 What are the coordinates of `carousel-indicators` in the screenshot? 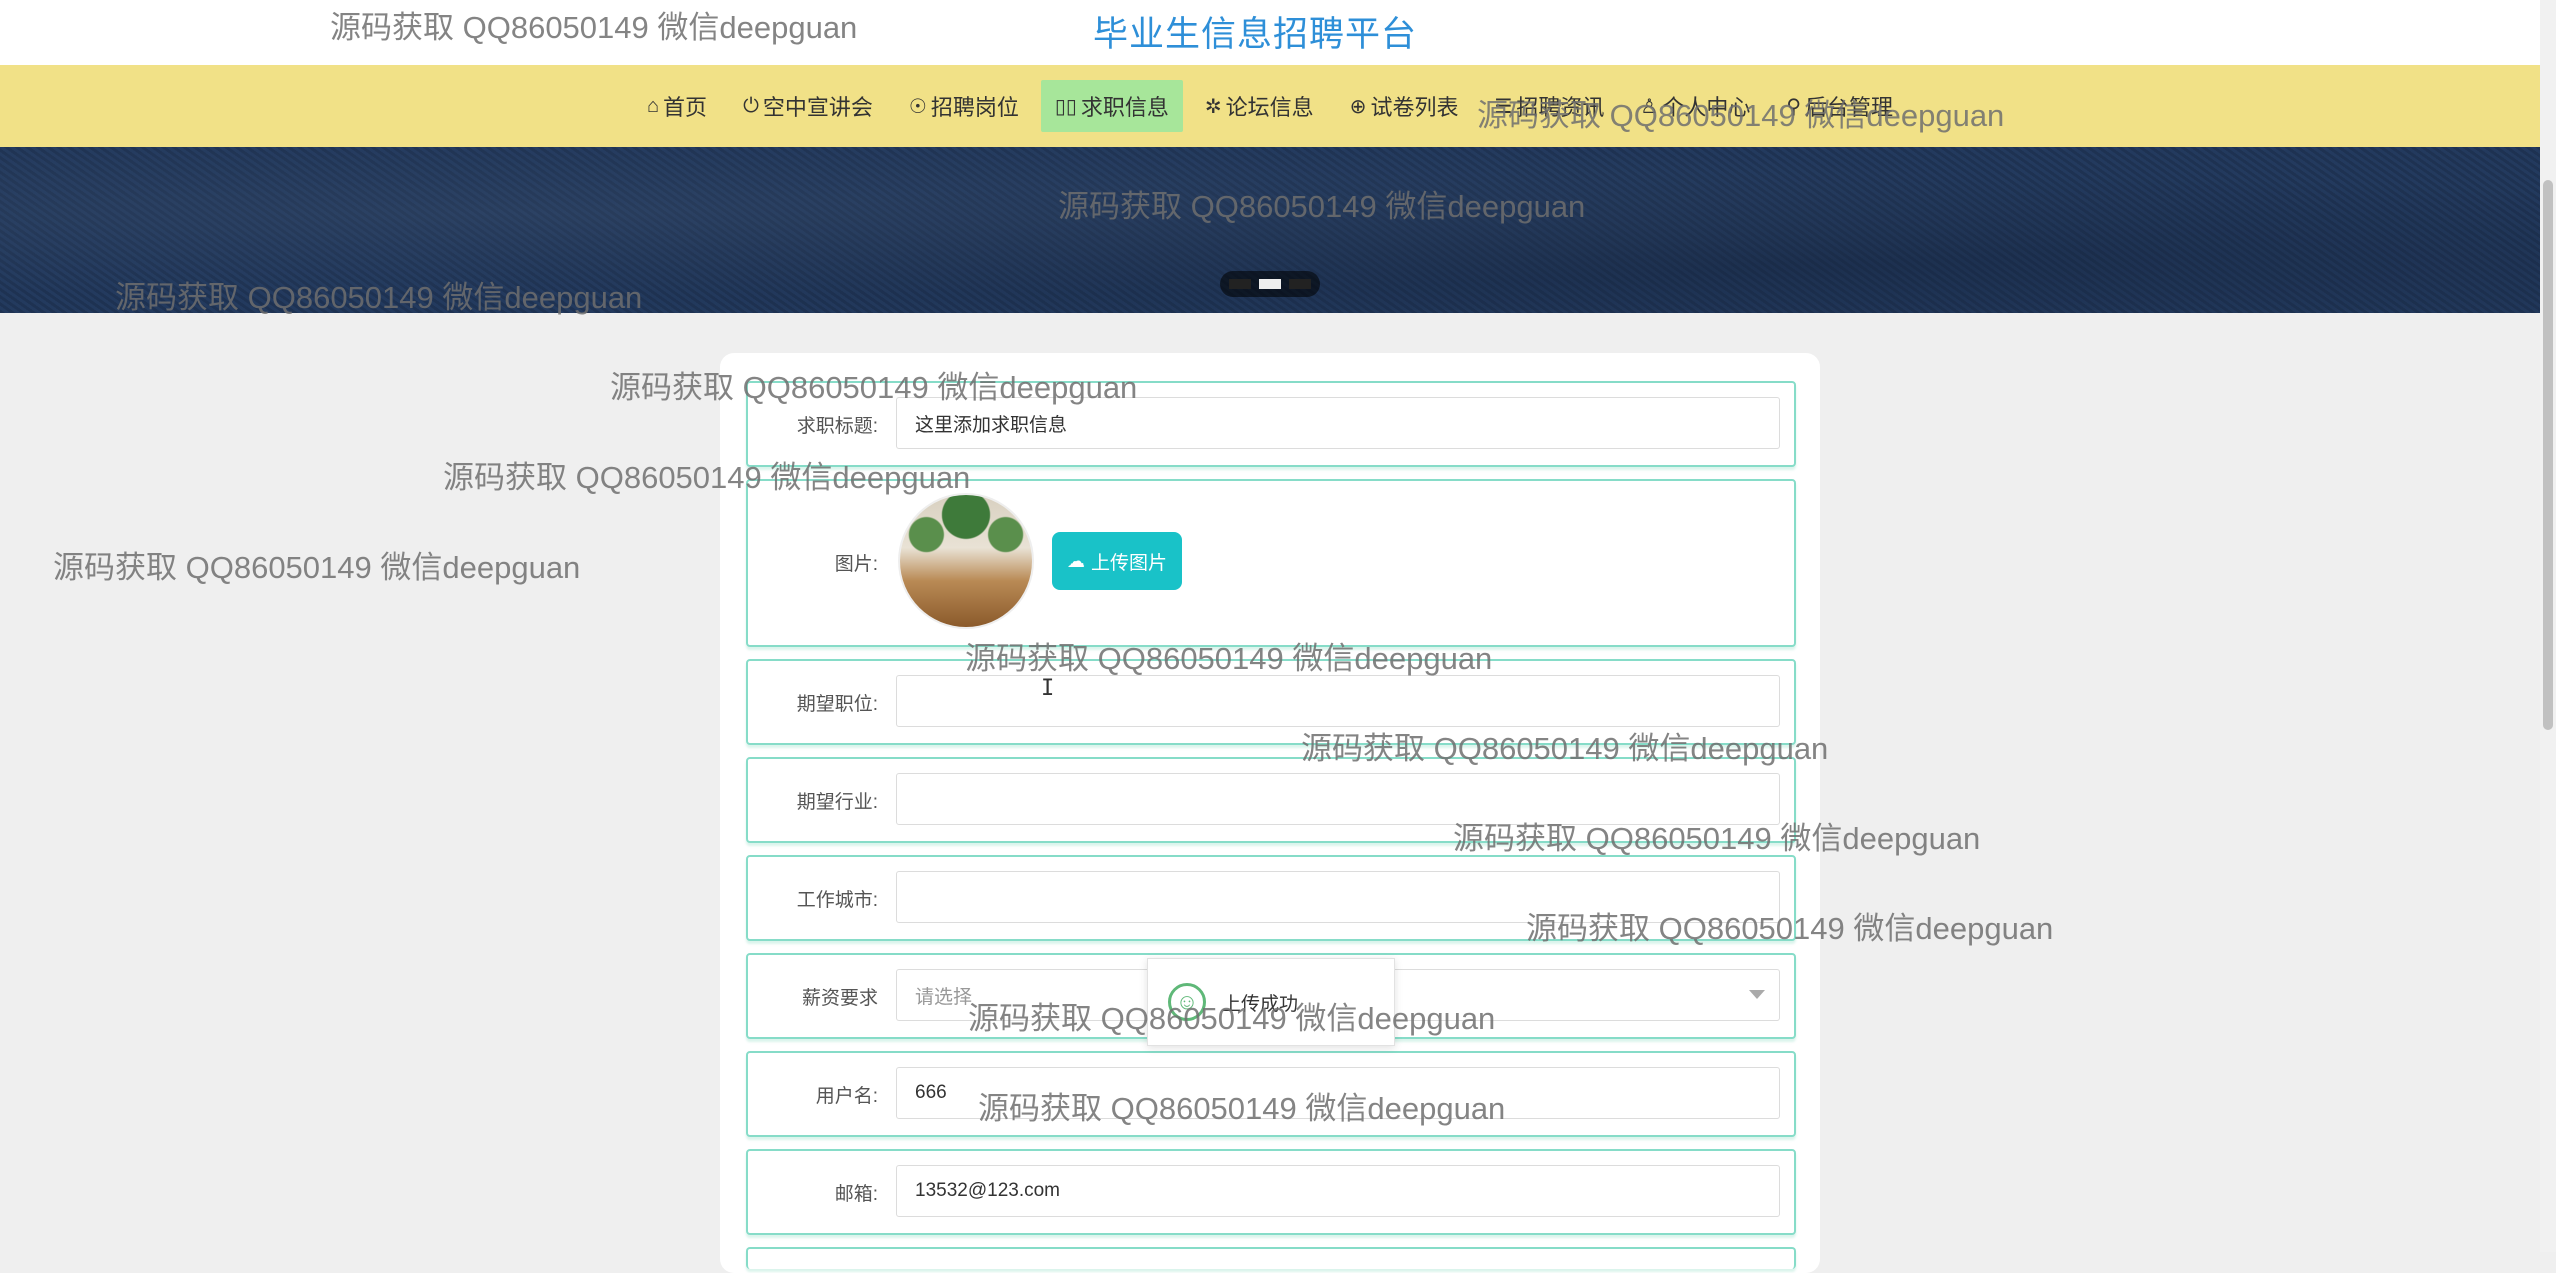 It's located at (1270, 284).